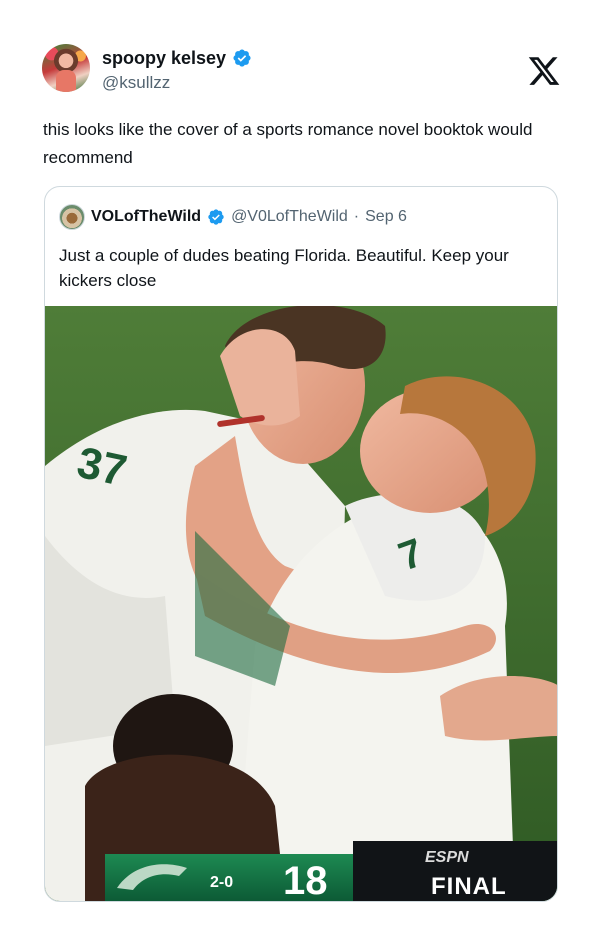  Describe the element at coordinates (302, 70) in the screenshot. I see `tweet-header: spoopy kelsey @ksullzz` at that location.